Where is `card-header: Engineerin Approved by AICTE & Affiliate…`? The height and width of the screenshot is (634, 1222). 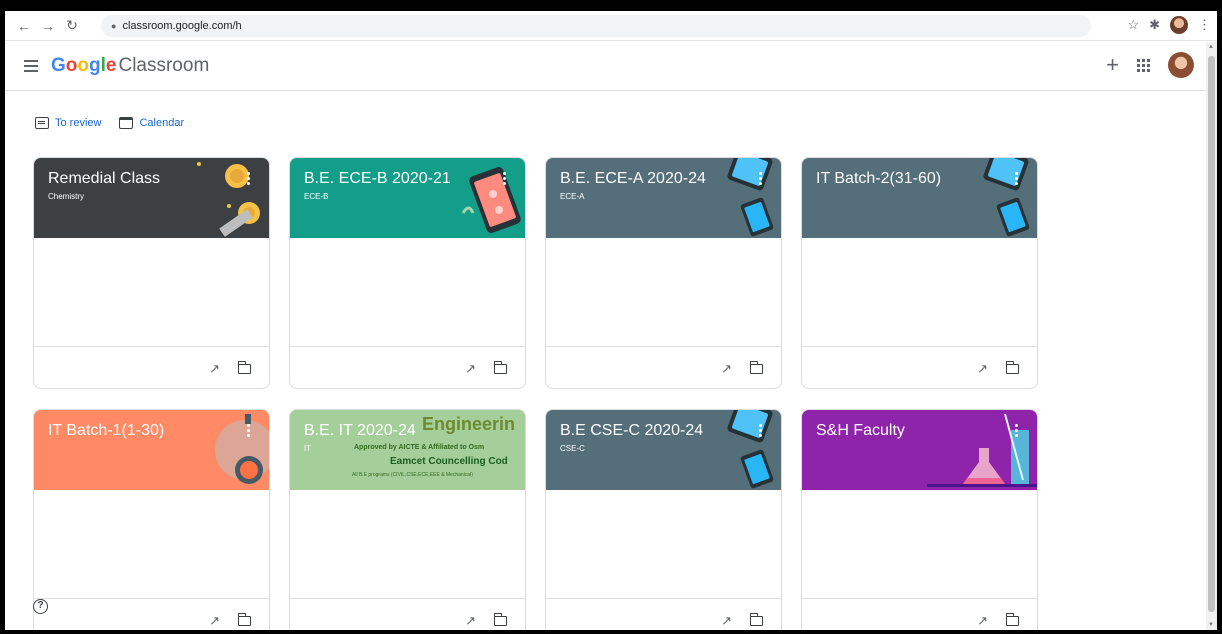 card-header: Engineerin Approved by AICTE & Affiliate… is located at coordinates (407, 450).